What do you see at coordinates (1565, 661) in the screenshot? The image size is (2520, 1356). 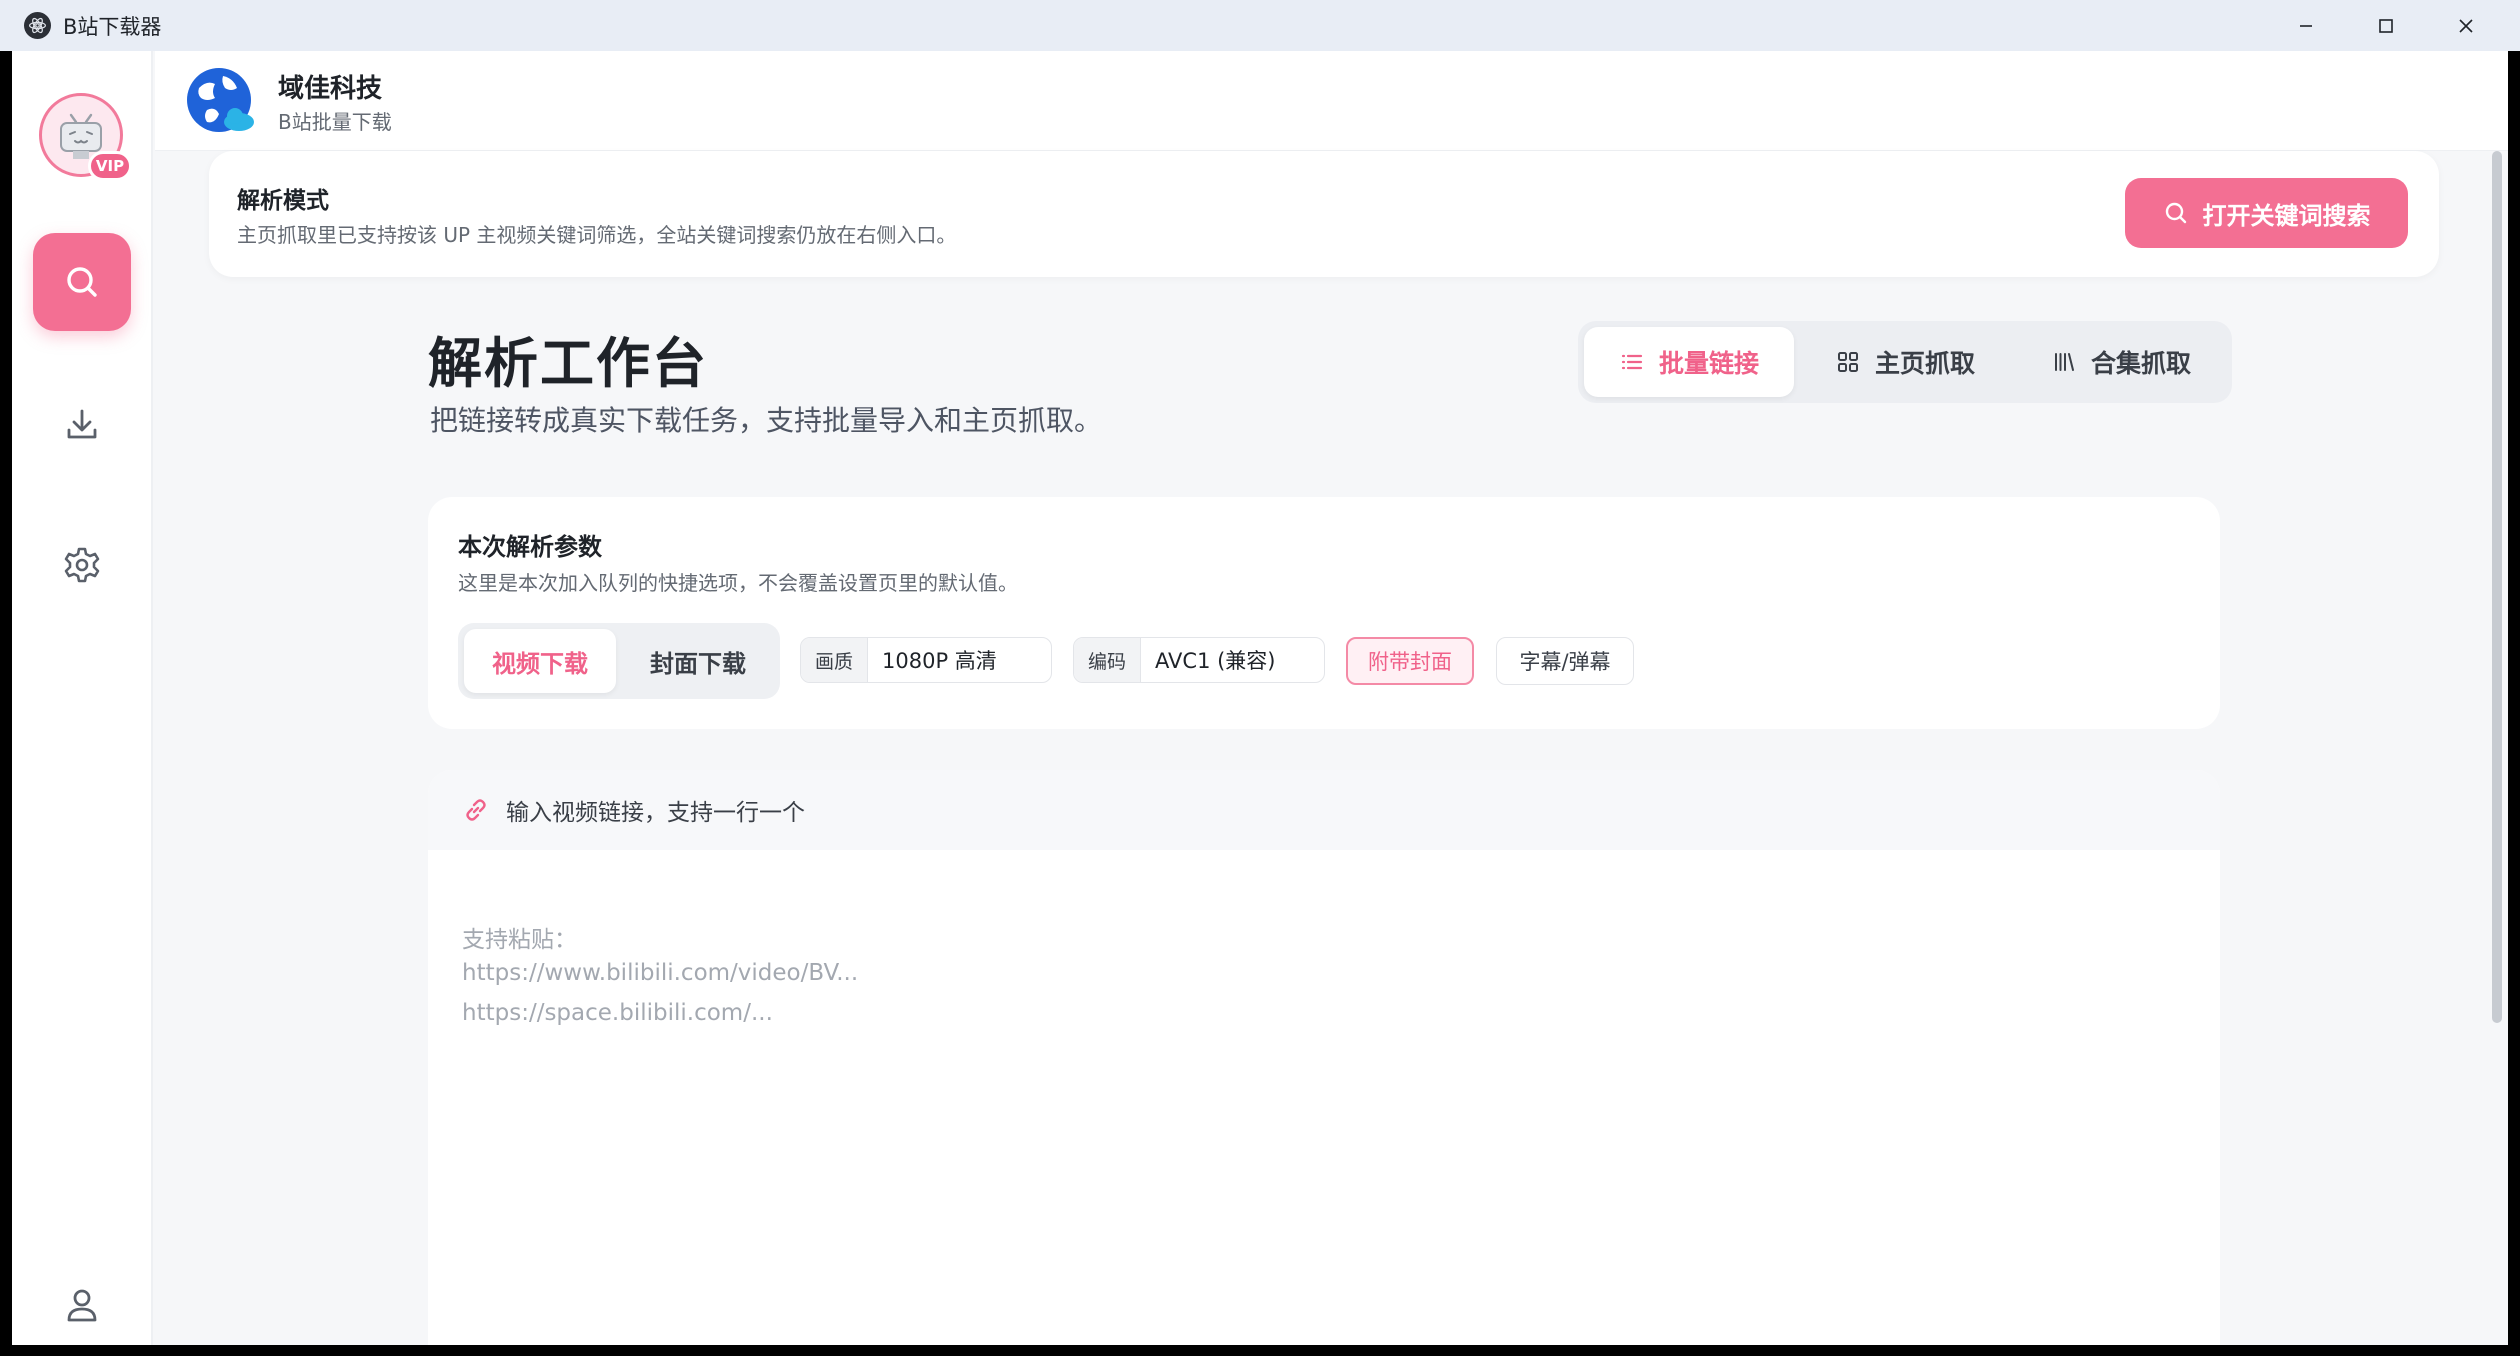 I see `subtitles-danmaku-toggle: 字幕/弹幕` at bounding box center [1565, 661].